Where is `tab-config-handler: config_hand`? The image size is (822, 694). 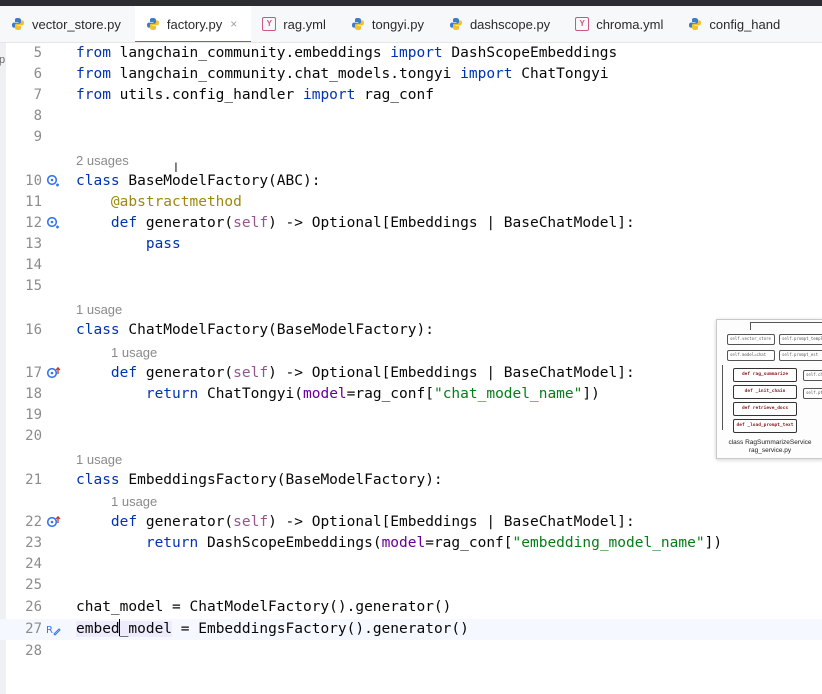
tab-config-handler: config_hand is located at coordinates (735, 24).